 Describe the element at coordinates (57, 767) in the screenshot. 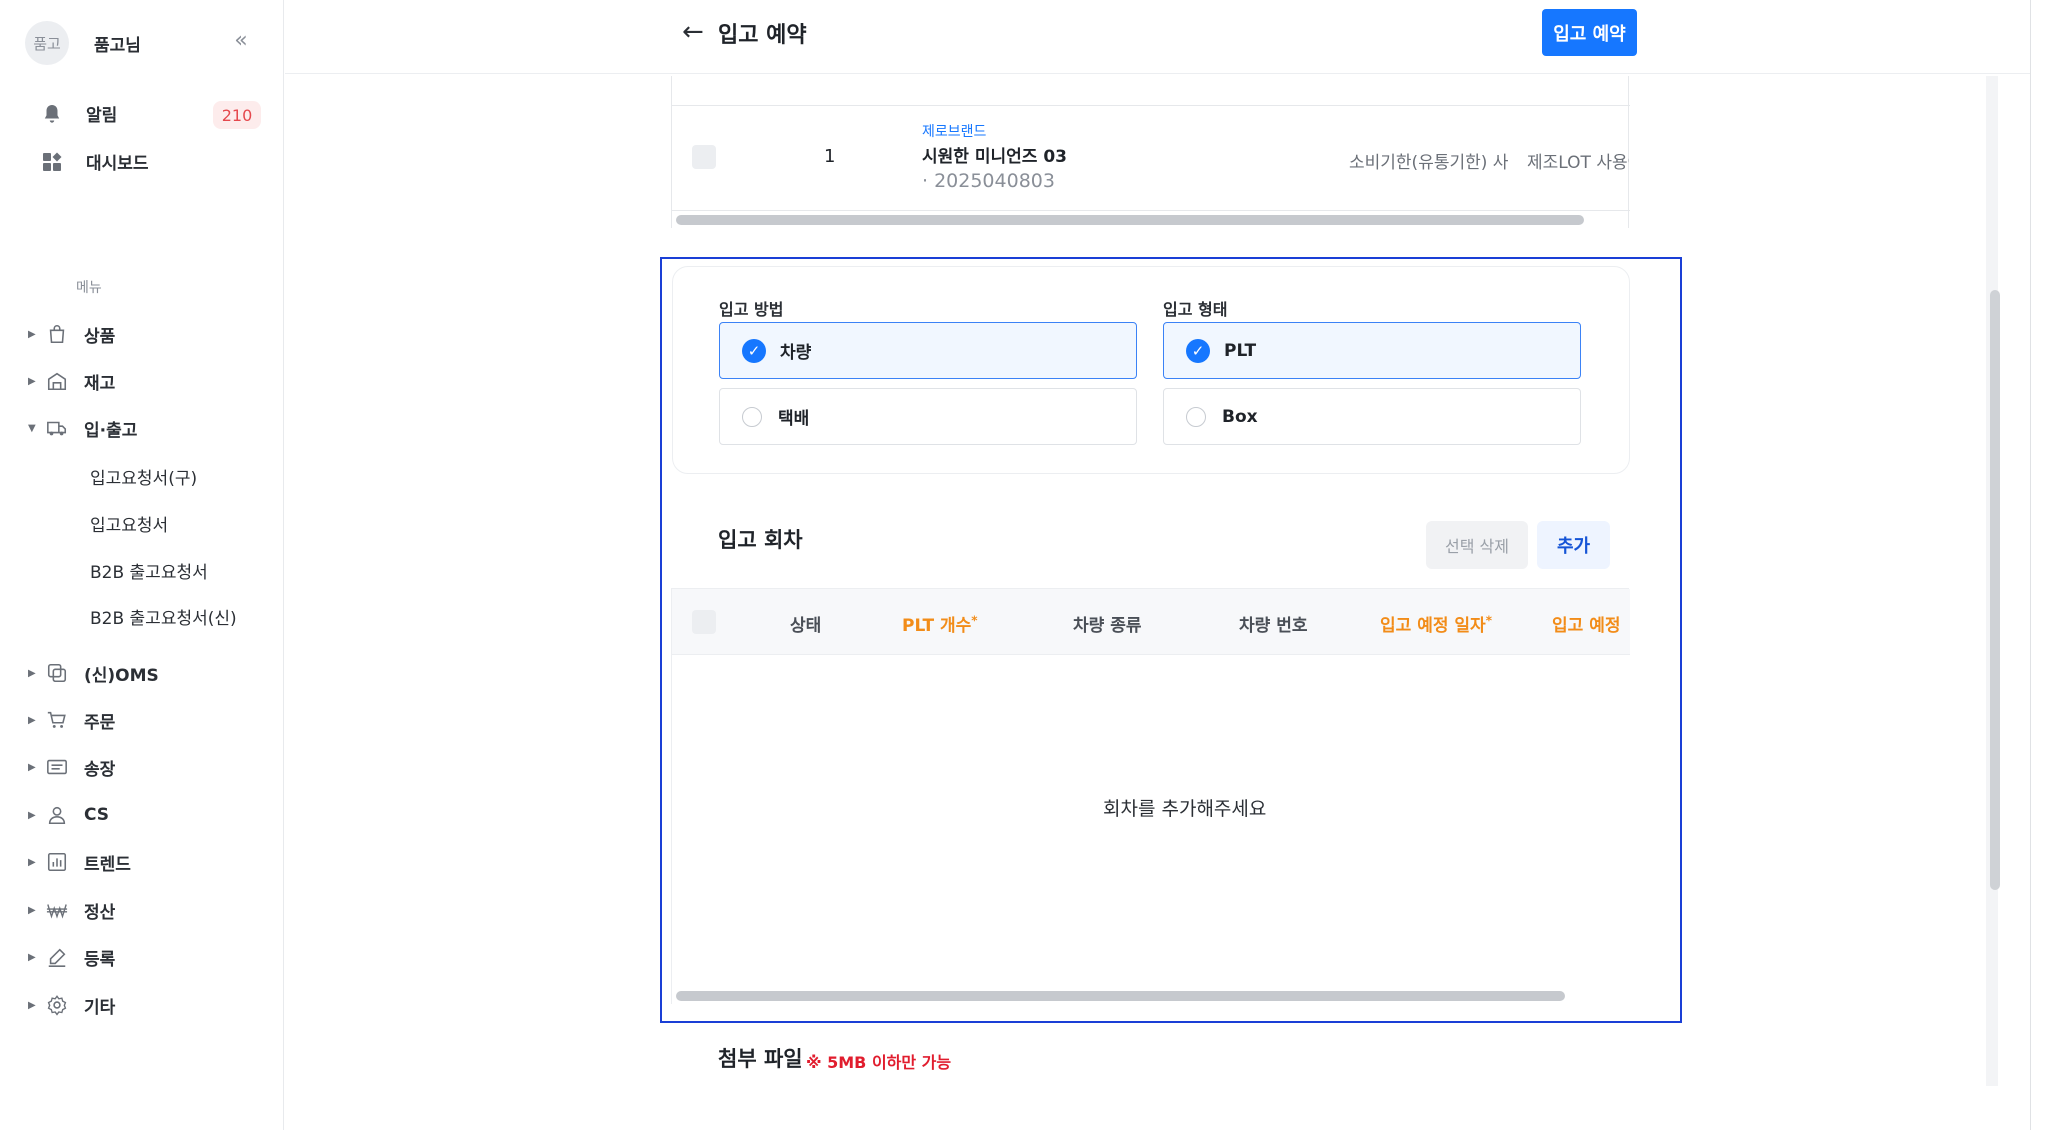

I see `invoice-icon` at that location.